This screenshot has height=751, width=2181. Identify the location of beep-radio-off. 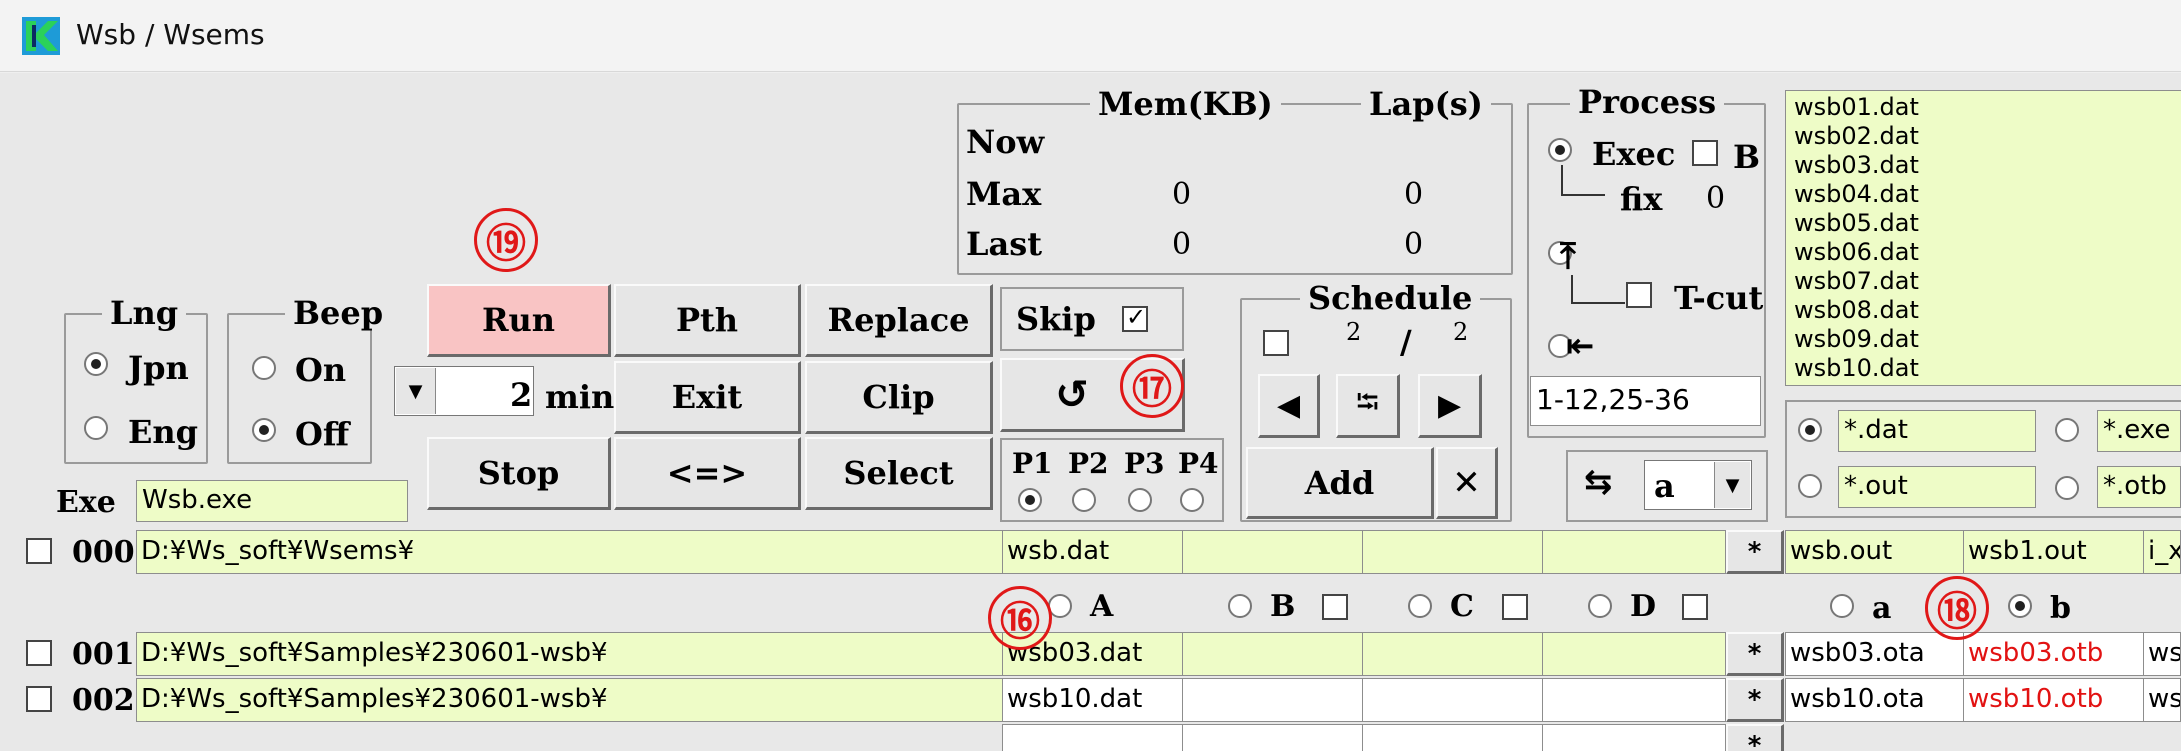
(264, 430).